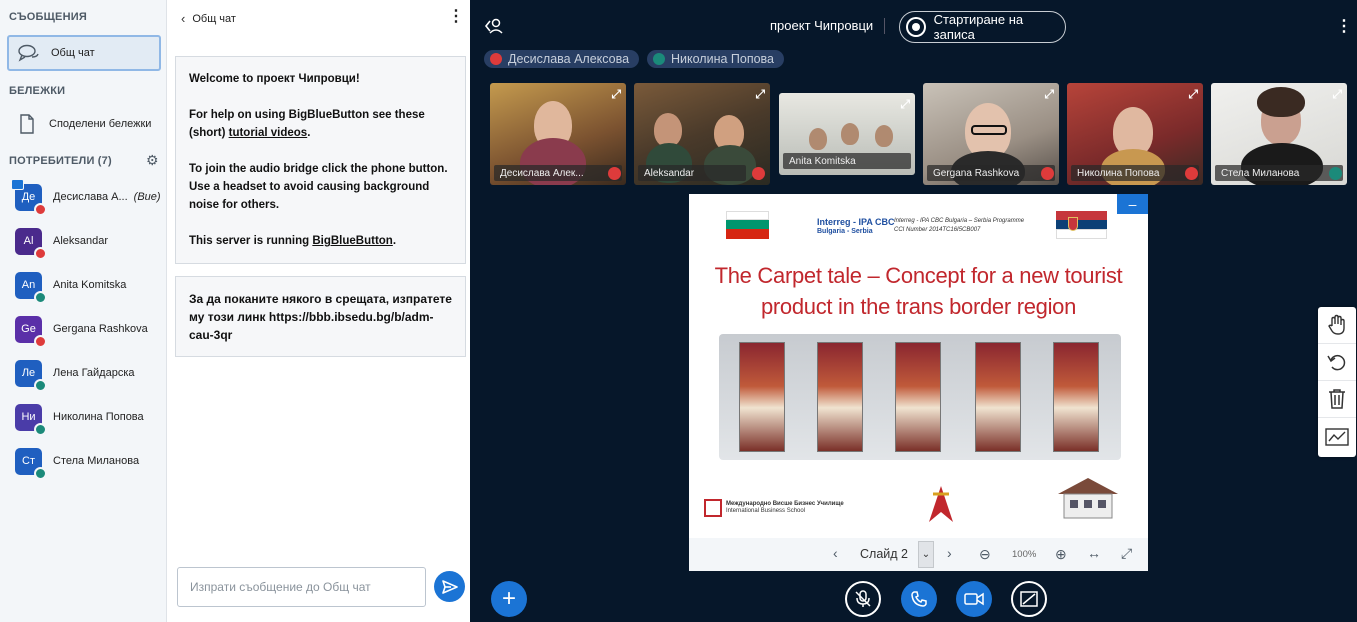 Image resolution: width=1357 pixels, height=622 pixels. Describe the element at coordinates (569, 59) in the screenshot. I see `talker-name: Десислава Алексова` at that location.